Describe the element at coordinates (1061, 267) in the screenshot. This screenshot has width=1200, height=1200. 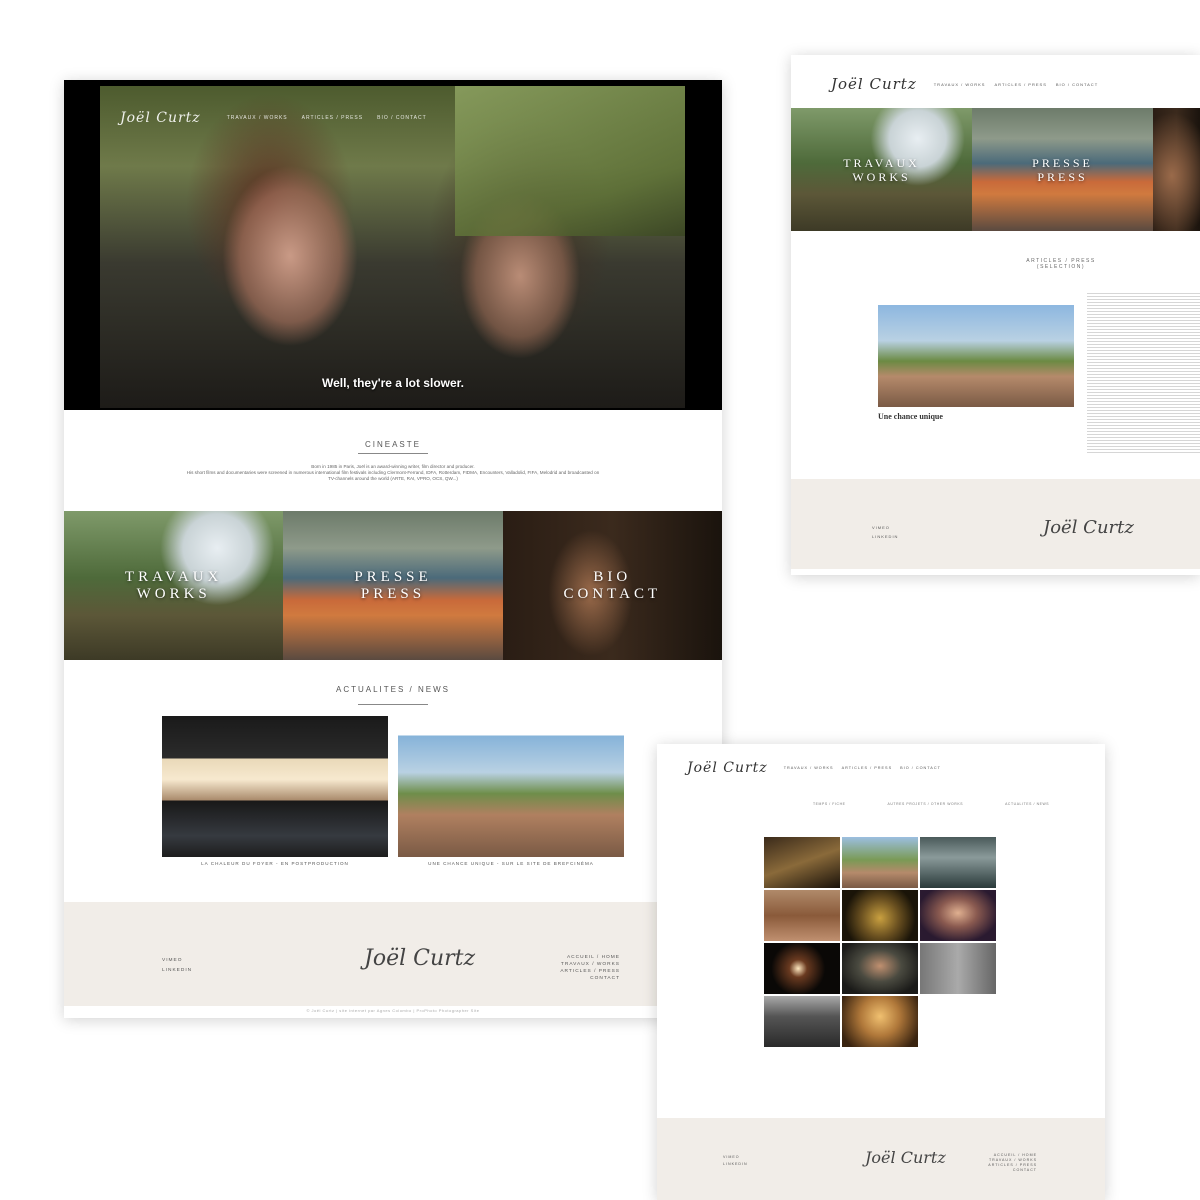
I see `section-subtitle: (SELECTION)` at that location.